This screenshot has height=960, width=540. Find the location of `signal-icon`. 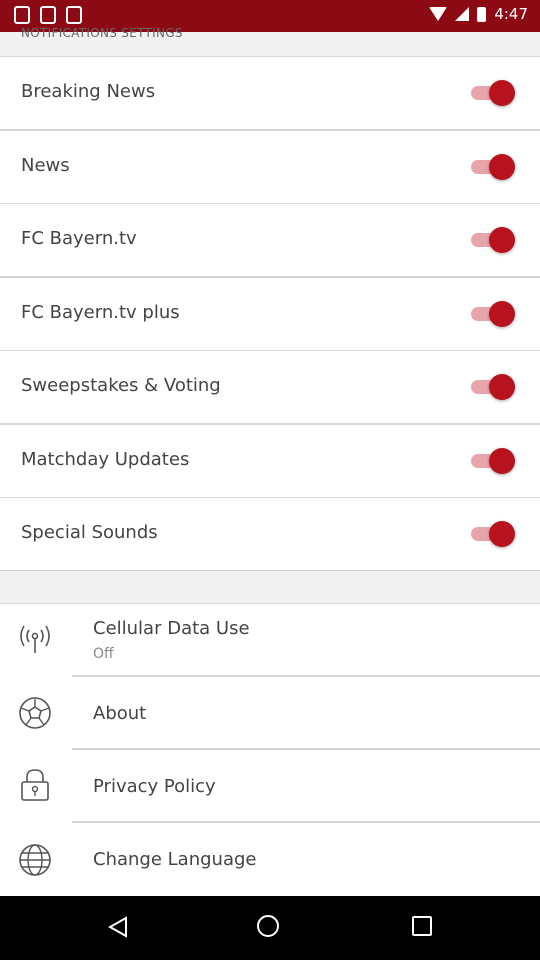

signal-icon is located at coordinates (462, 14).